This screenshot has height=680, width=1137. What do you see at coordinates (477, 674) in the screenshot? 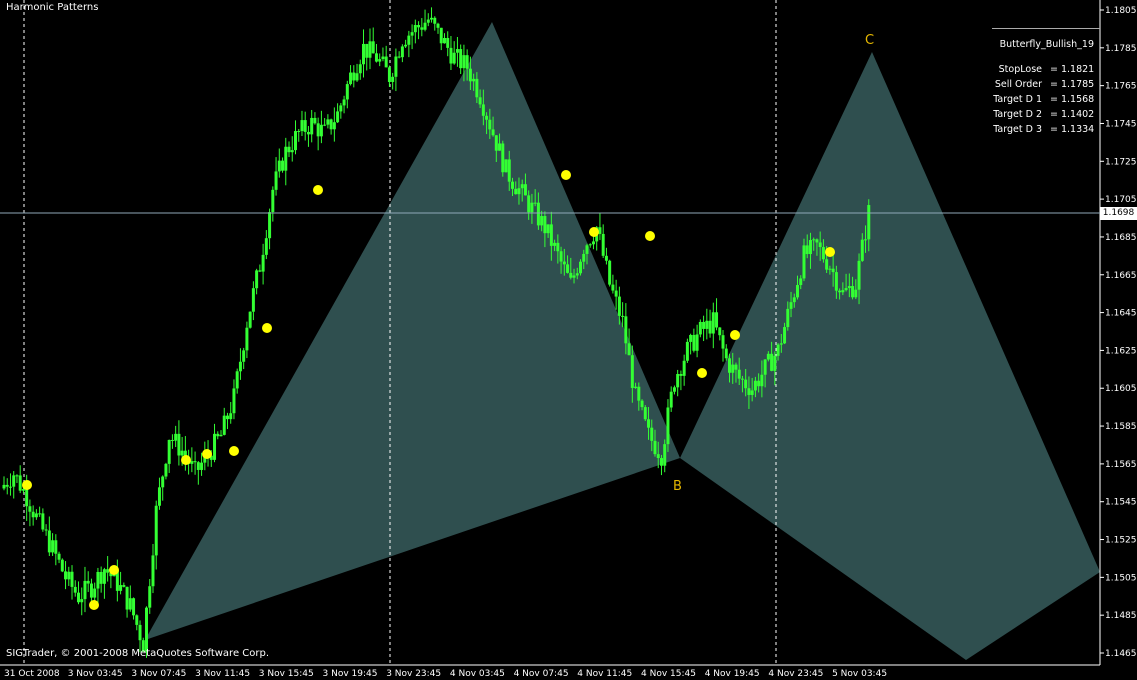
I see `x-tick-label: 4 Nov 03:45` at bounding box center [477, 674].